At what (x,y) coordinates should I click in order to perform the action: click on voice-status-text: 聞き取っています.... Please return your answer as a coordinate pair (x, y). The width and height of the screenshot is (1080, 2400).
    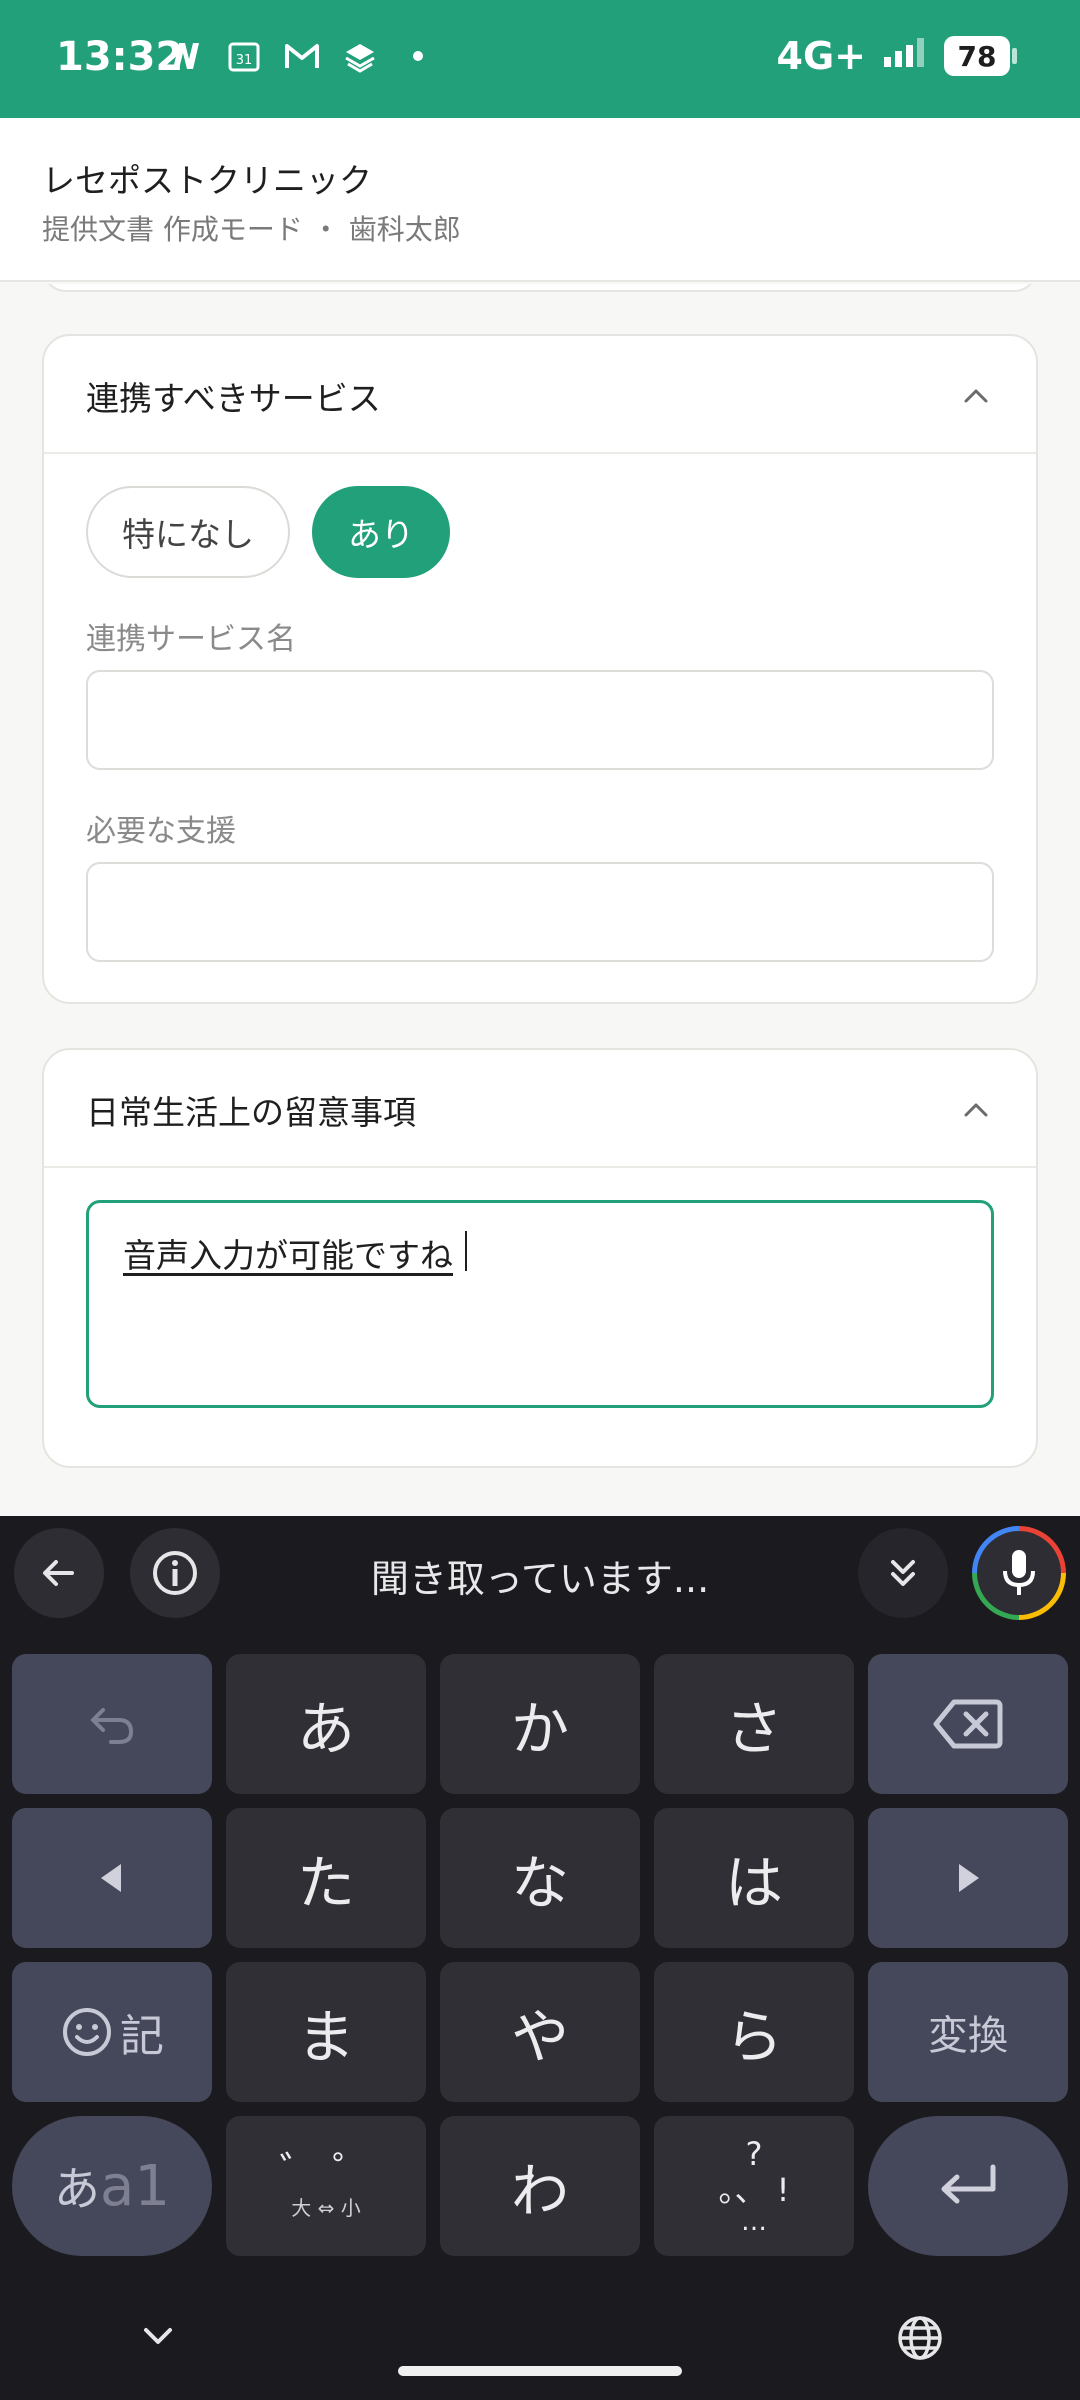
    Looking at the image, I should click on (540, 1579).